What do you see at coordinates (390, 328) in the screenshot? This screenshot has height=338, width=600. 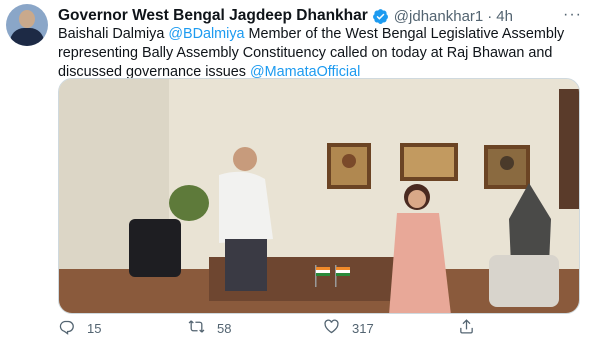 I see `like-button: 317` at bounding box center [390, 328].